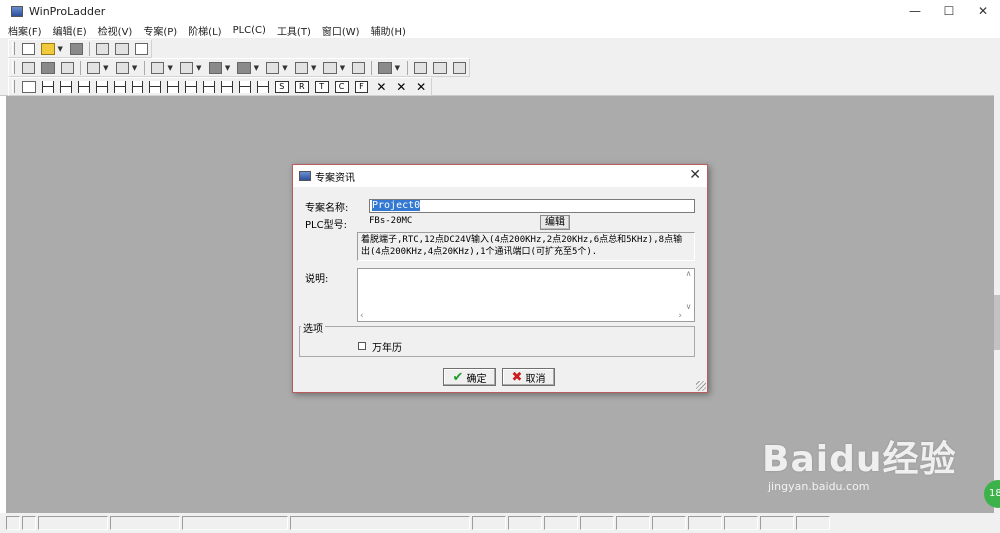 The image size is (1000, 533). Describe the element at coordinates (160, 30) in the screenshot. I see `menu-project: 专案(P)` at that location.